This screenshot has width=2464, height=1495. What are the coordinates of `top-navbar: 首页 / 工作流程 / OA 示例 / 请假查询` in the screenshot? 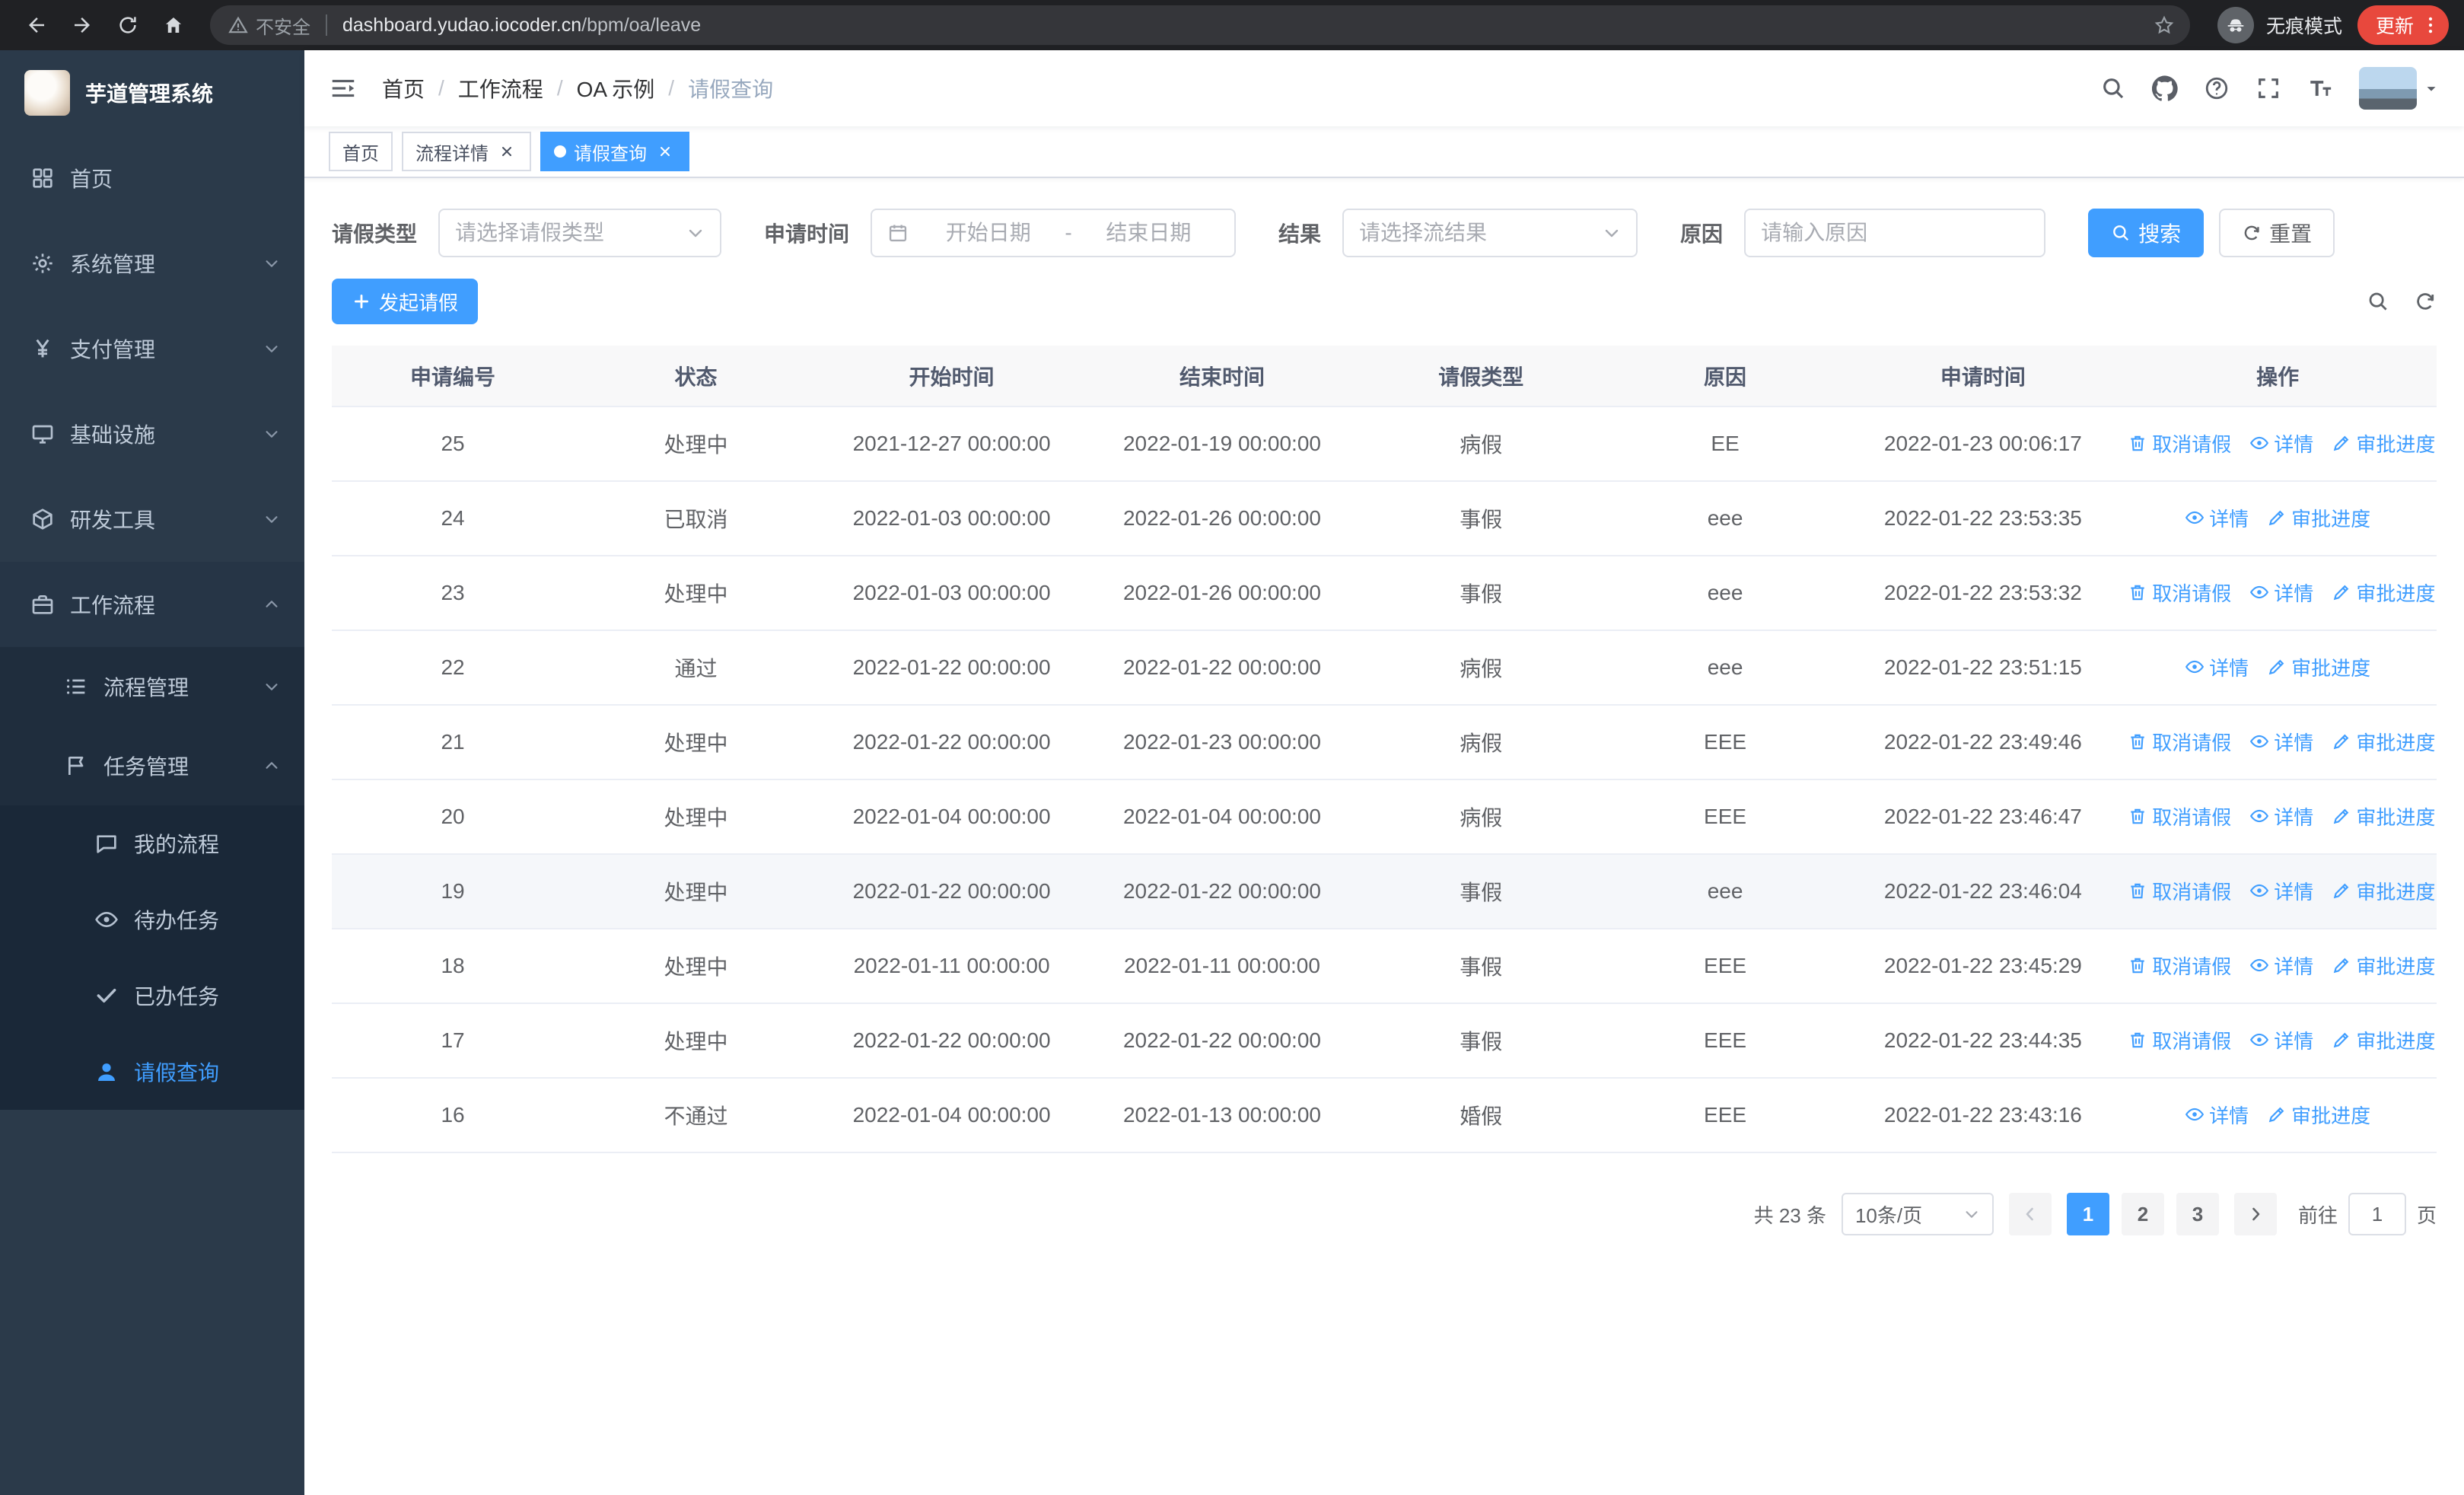 It's located at (1384, 88).